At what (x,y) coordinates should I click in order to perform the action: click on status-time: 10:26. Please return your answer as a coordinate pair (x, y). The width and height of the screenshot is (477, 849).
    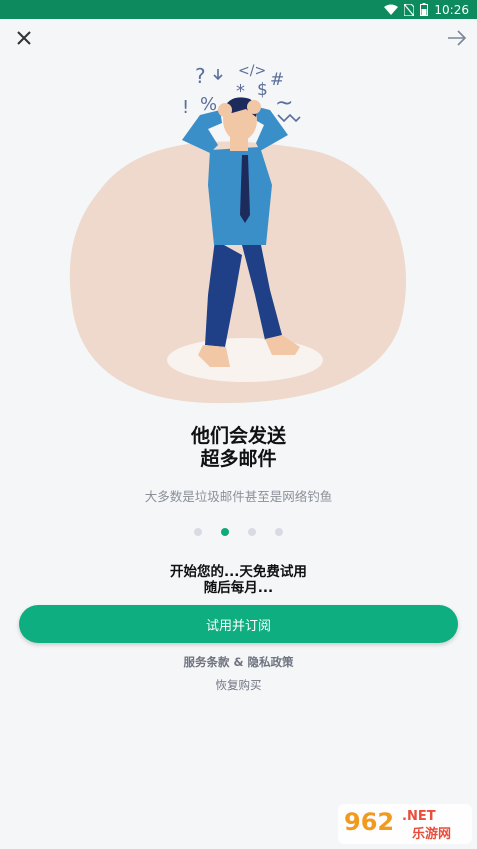
    Looking at the image, I should click on (451, 9).